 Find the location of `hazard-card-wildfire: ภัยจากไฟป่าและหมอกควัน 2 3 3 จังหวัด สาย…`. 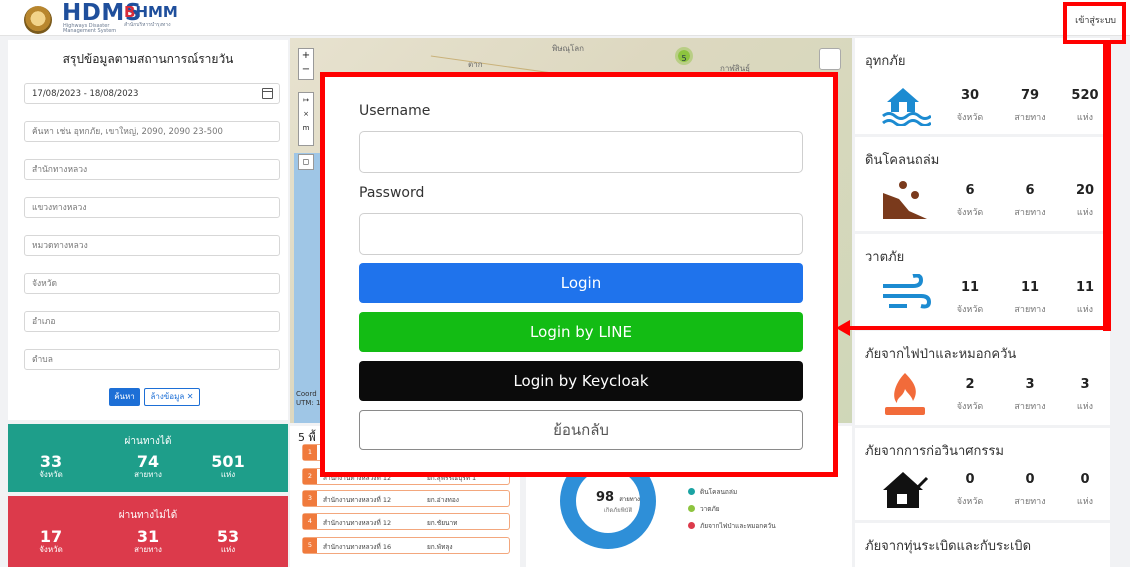

hazard-card-wildfire: ภัยจากไฟป่าและหมอกควัน 2 3 3 จังหวัด สาย… is located at coordinates (982, 378).